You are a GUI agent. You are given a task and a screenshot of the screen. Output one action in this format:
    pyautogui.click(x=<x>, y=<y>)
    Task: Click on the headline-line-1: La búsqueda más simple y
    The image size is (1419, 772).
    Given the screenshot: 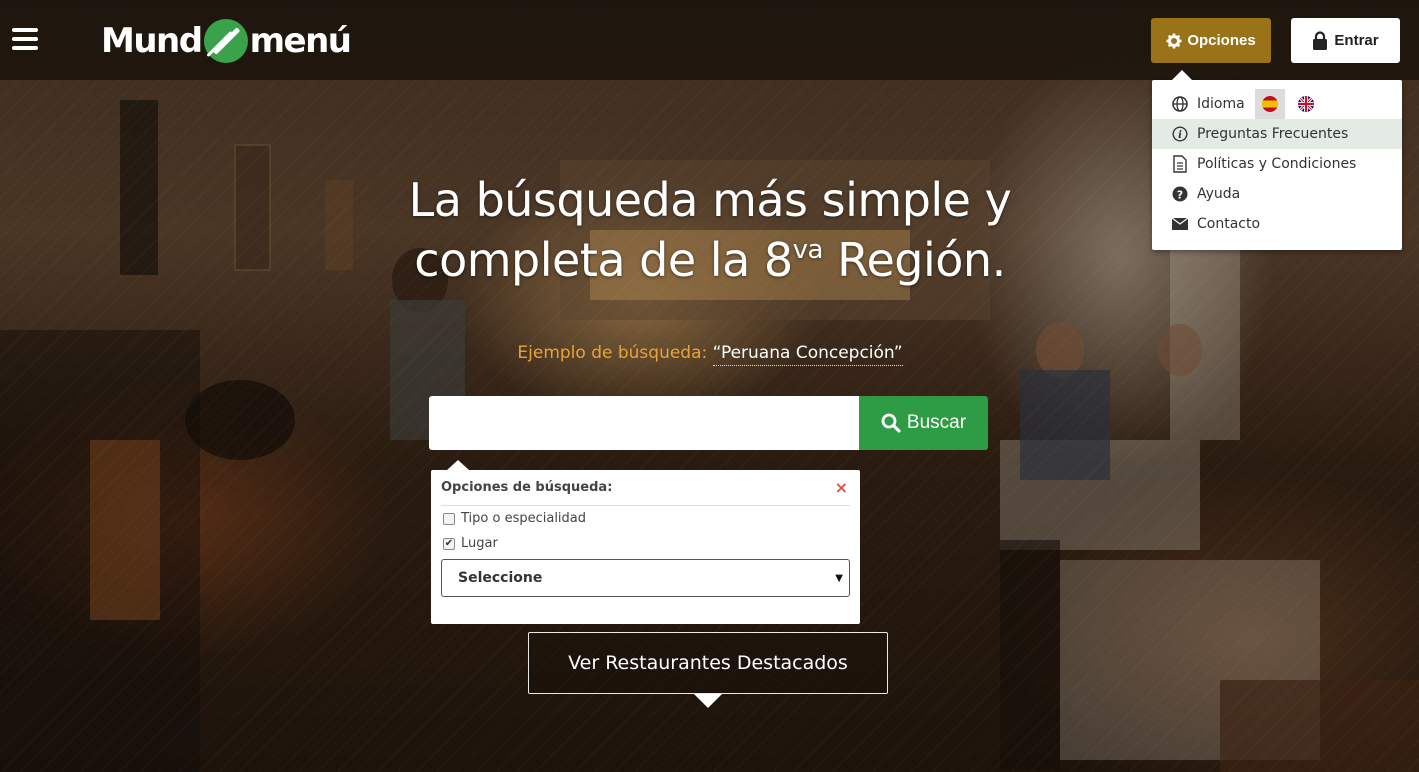 What is the action you would take?
    pyautogui.click(x=710, y=200)
    